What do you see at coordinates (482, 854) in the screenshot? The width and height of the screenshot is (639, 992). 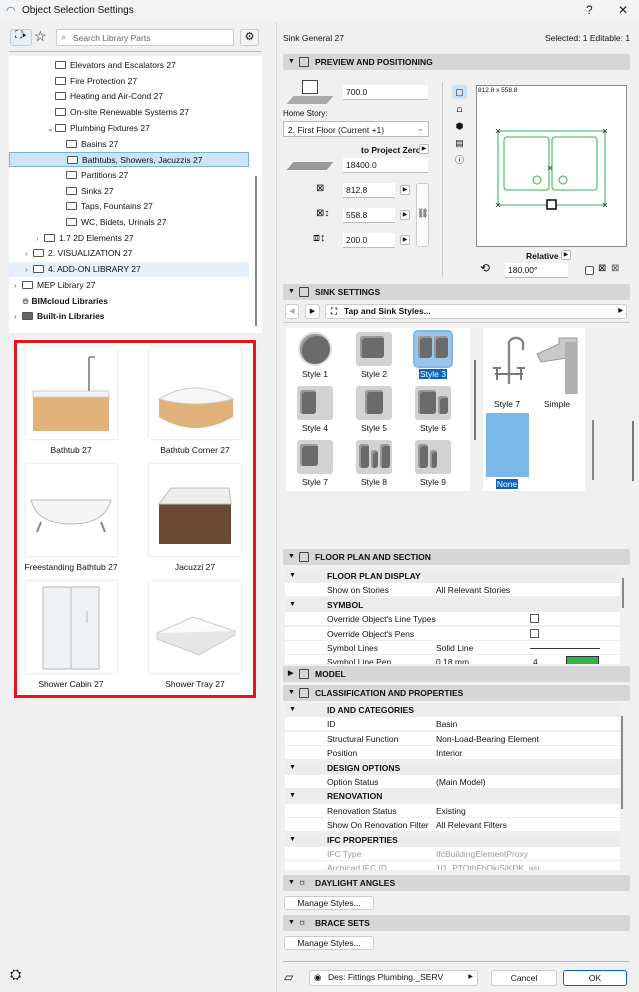 I see `property-value: IfcBuildingElementProxy` at bounding box center [482, 854].